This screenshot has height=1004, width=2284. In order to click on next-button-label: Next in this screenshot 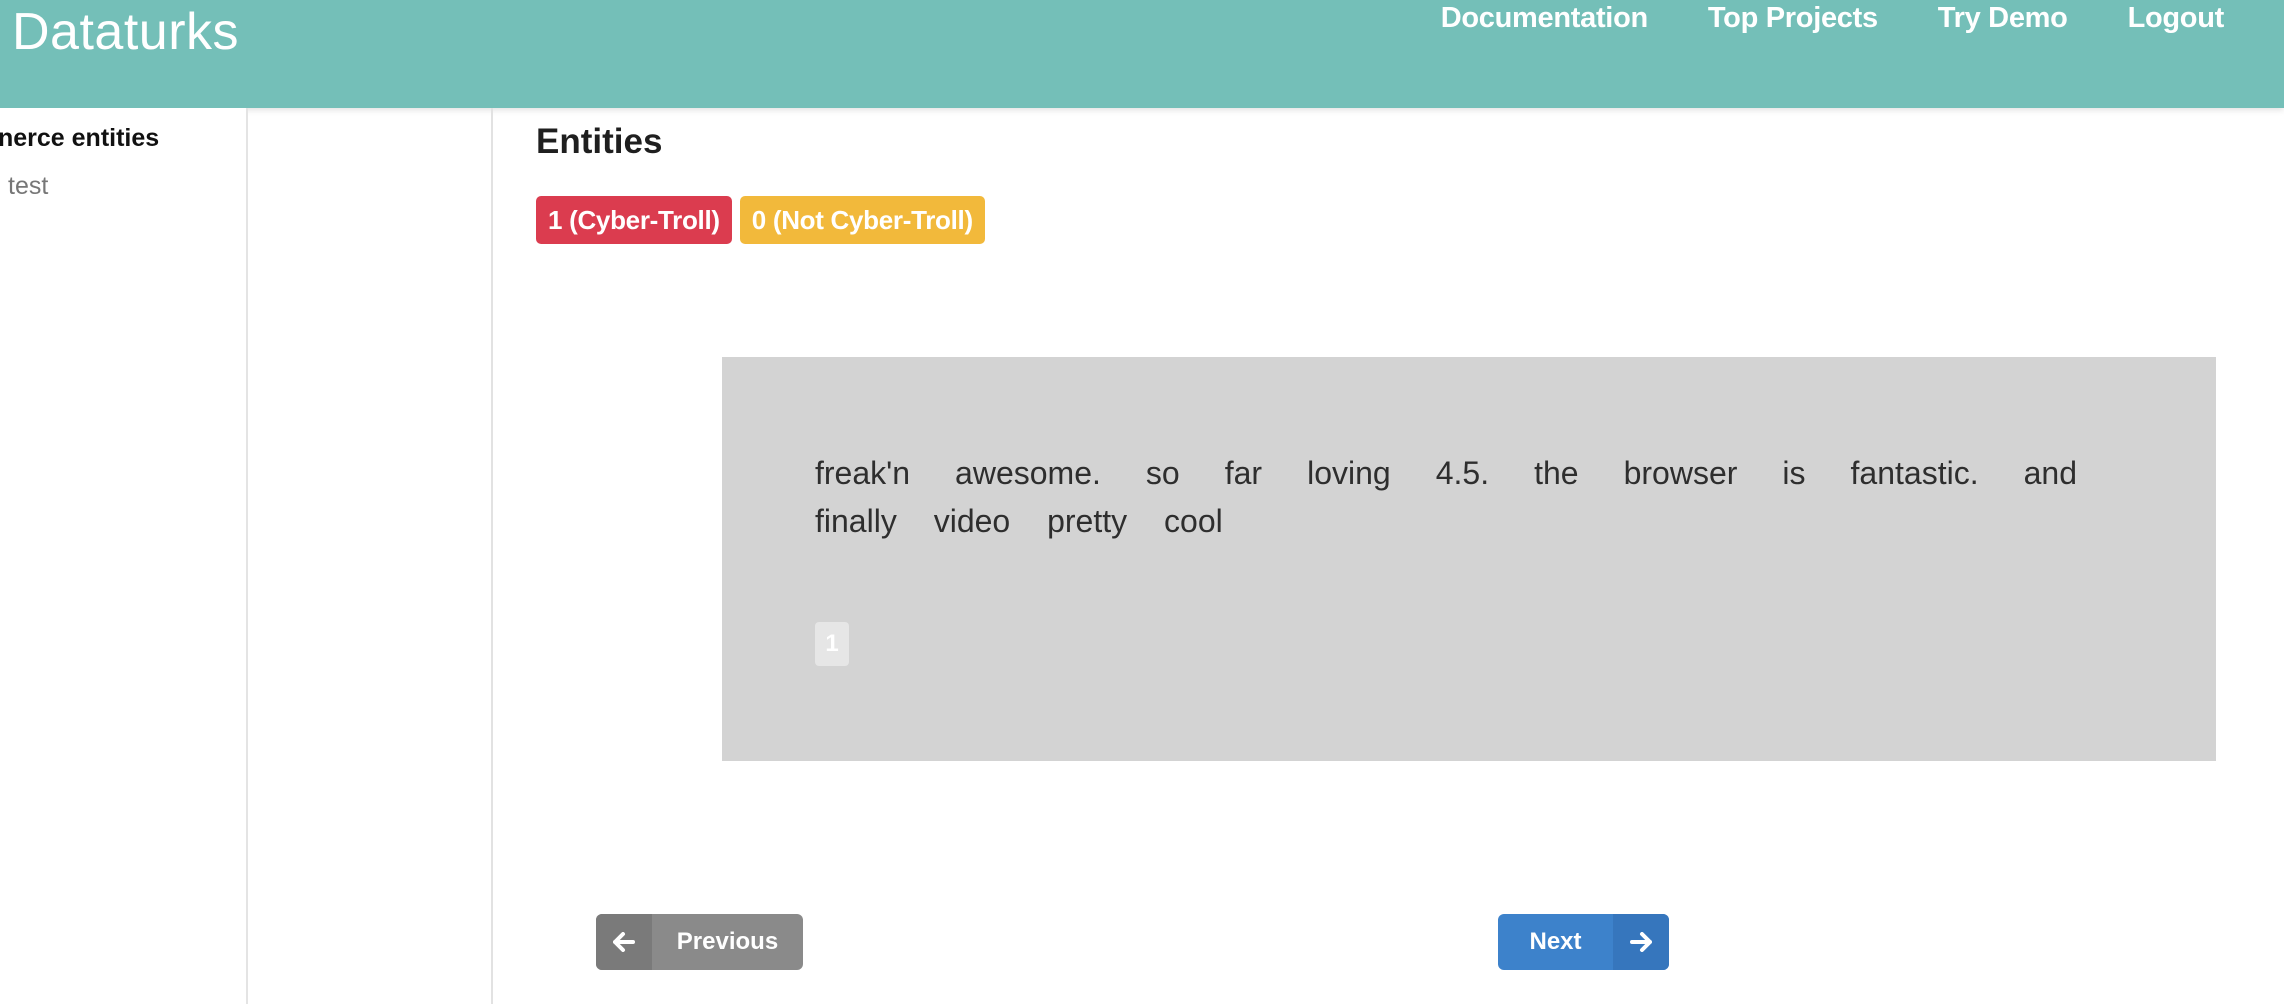, I will do `click(1555, 941)`.